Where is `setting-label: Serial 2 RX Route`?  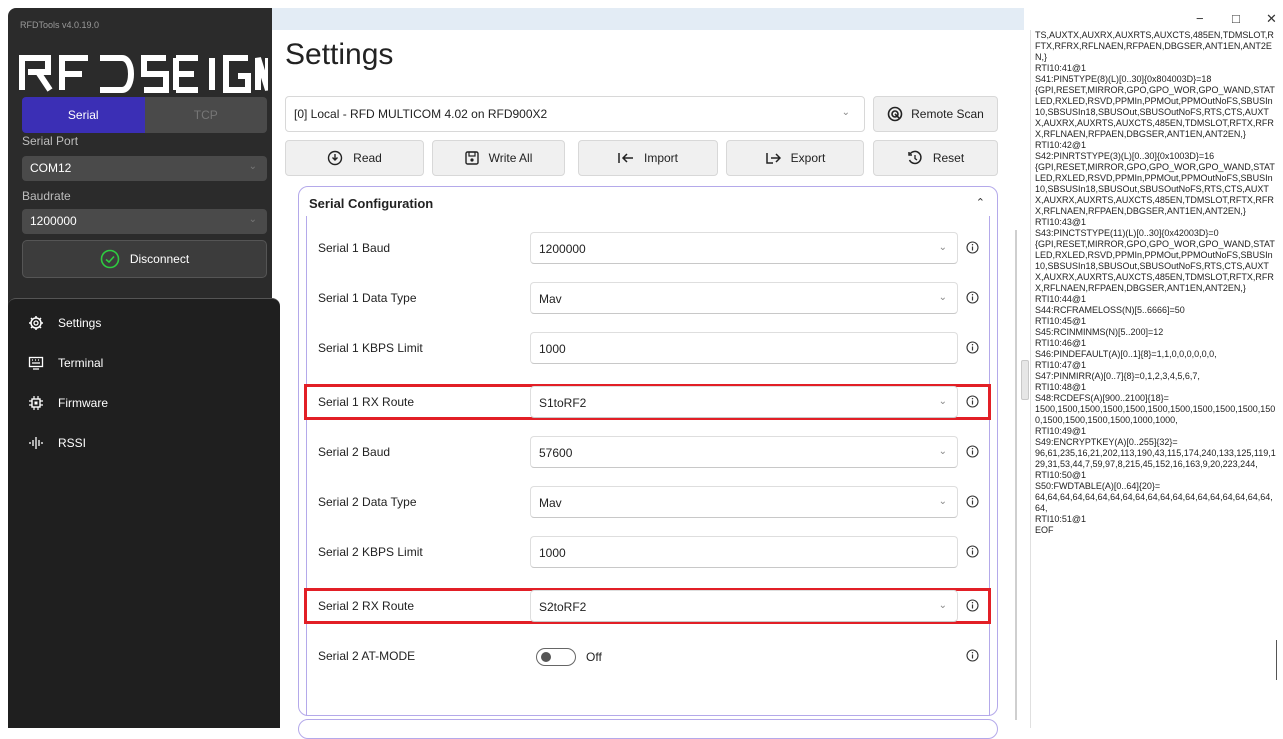 setting-label: Serial 2 RX Route is located at coordinates (366, 606).